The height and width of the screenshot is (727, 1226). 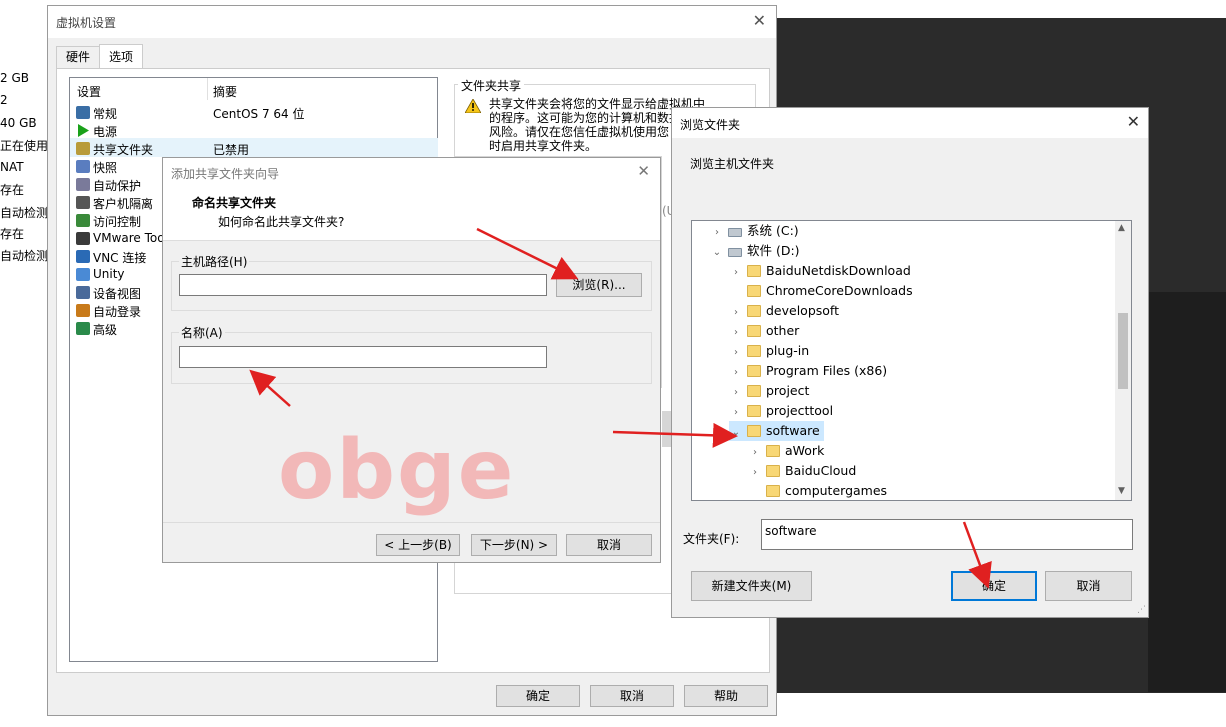 I want to click on annotation-arrow-name, so click(x=270, y=388).